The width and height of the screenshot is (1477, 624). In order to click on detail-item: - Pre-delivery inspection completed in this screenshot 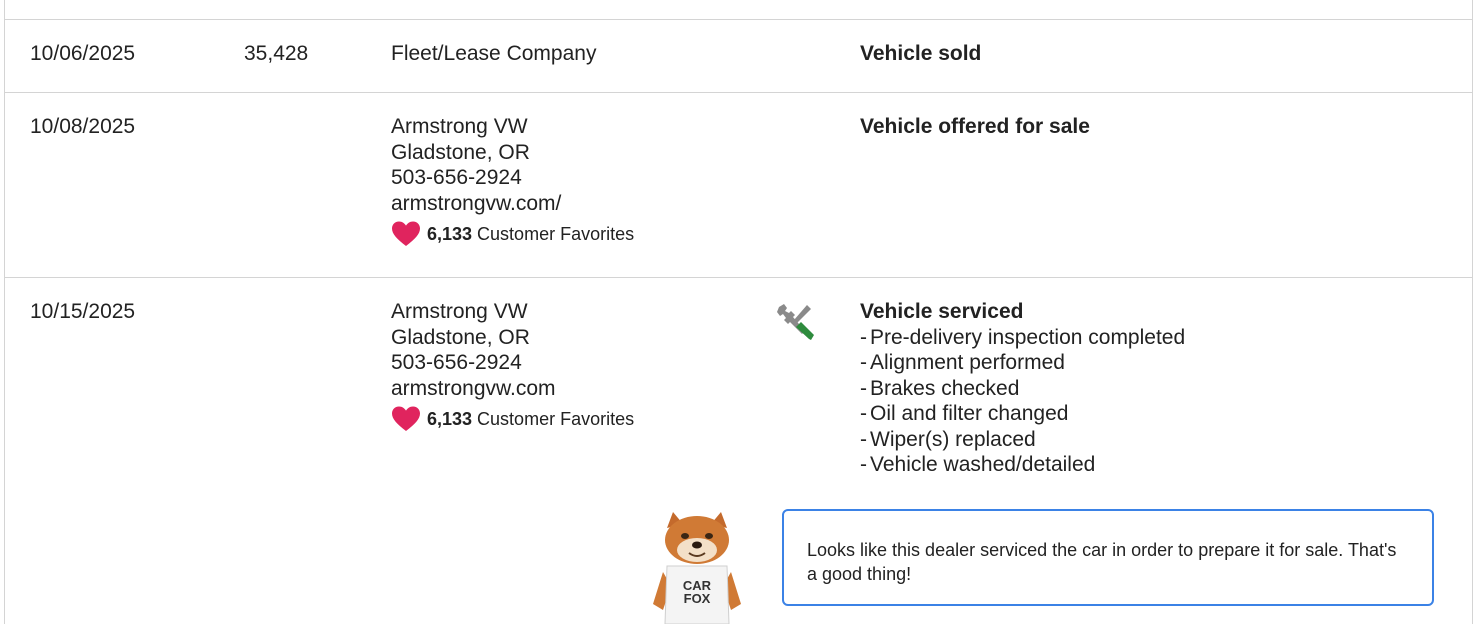, I will do `click(1023, 337)`.